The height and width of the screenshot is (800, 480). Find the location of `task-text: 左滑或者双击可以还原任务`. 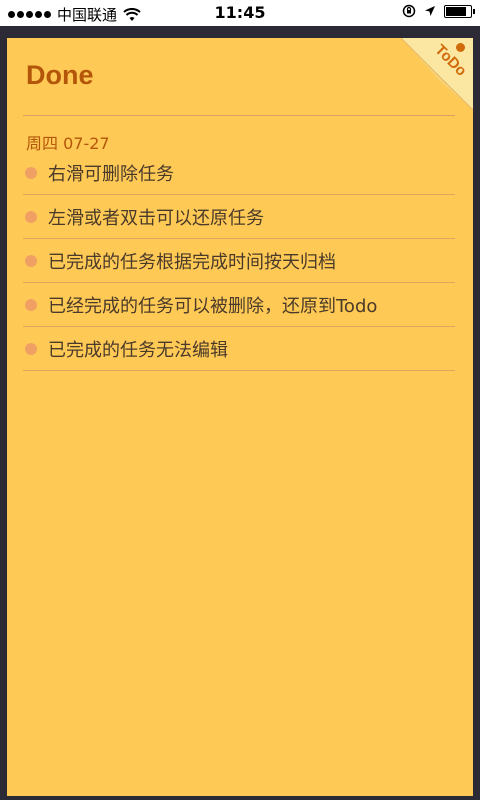

task-text: 左滑或者双击可以还原任务 is located at coordinates (156, 218).